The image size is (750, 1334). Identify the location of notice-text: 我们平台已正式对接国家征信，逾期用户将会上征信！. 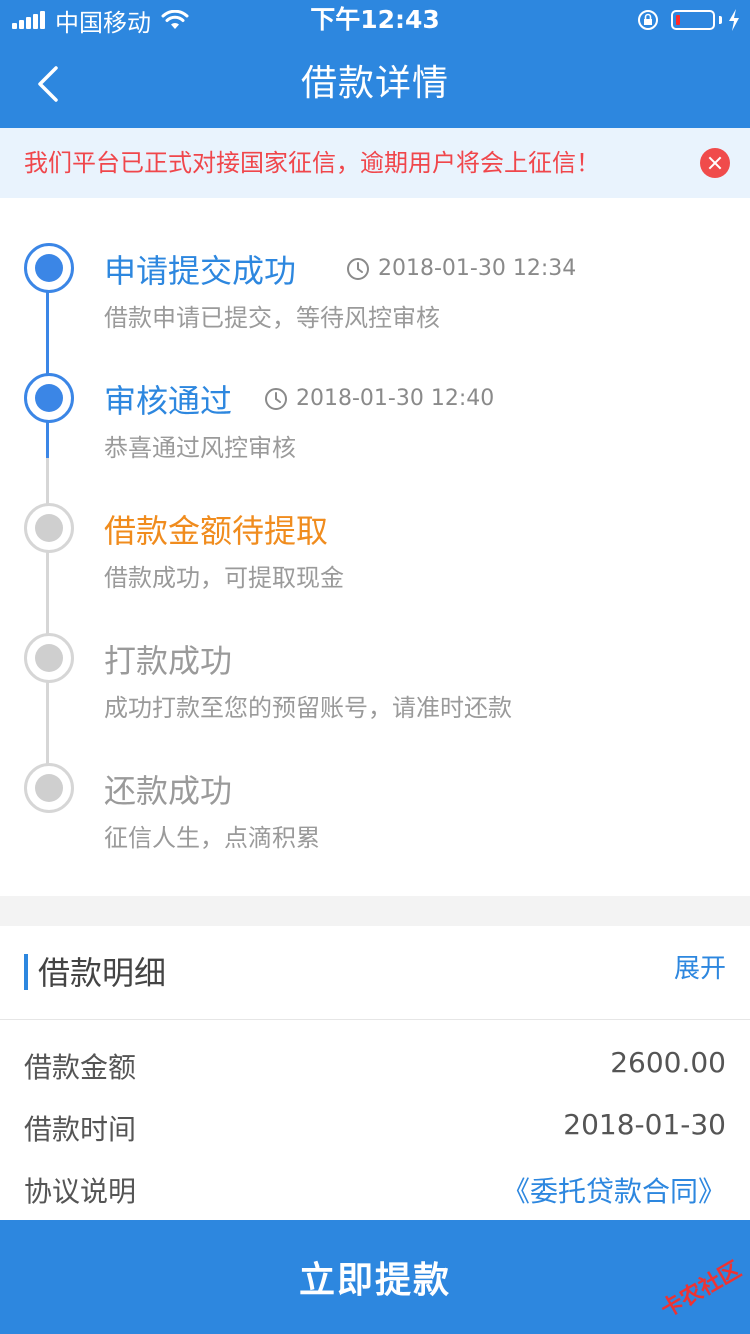
(312, 163).